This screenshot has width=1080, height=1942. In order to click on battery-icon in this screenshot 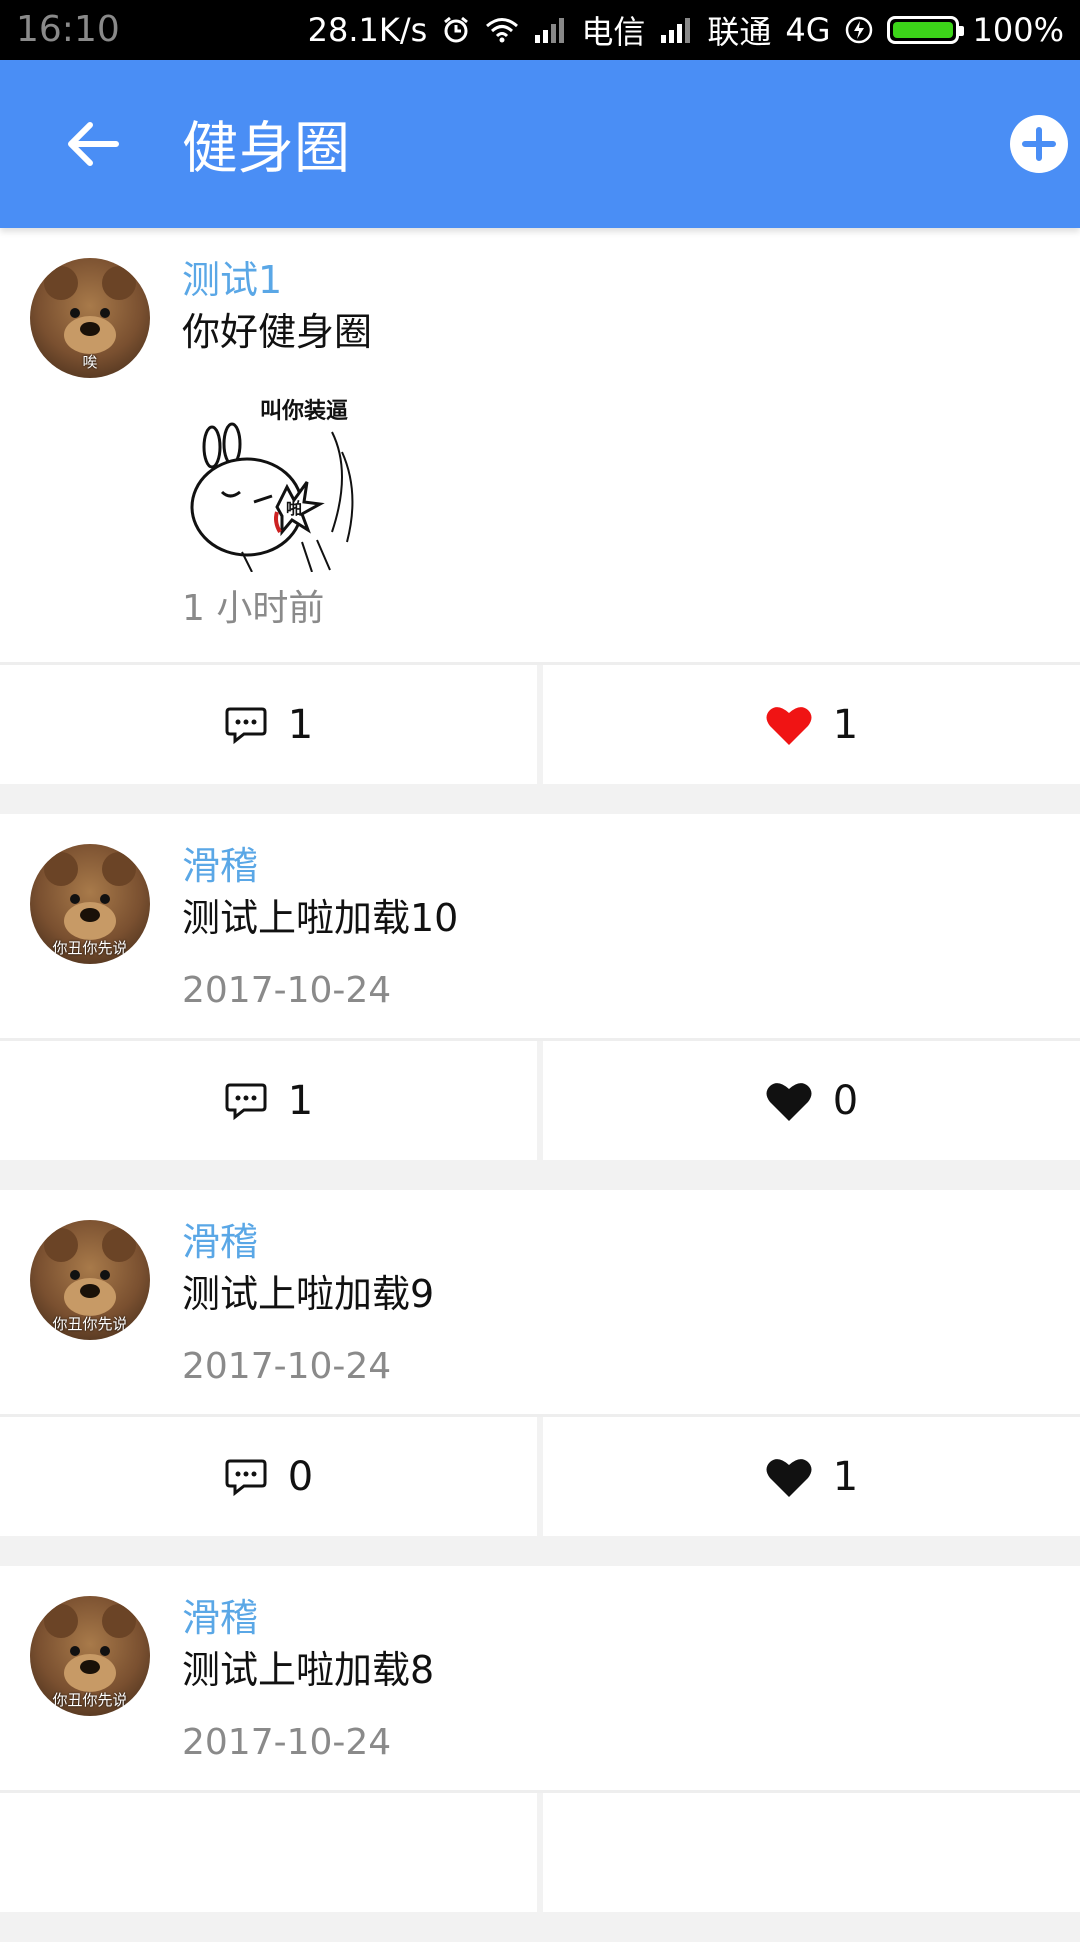, I will do `click(925, 30)`.